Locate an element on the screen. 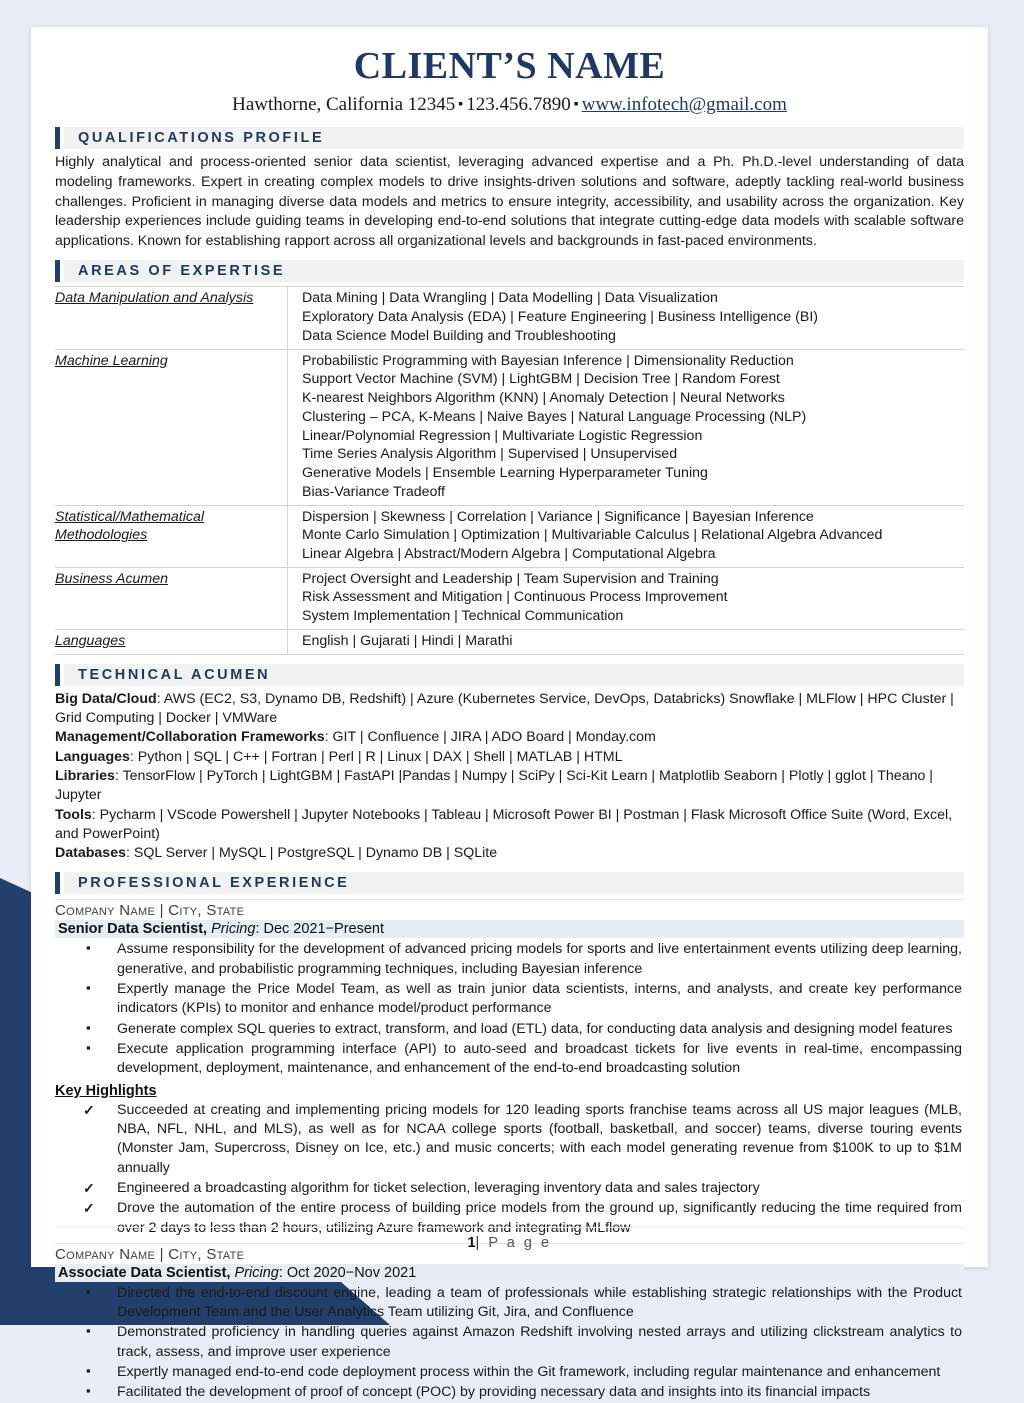 Image resolution: width=1024 pixels, height=1403 pixels. section-header-areas-of-expertise: AREAS OF EXPERTISE is located at coordinates (509, 271).